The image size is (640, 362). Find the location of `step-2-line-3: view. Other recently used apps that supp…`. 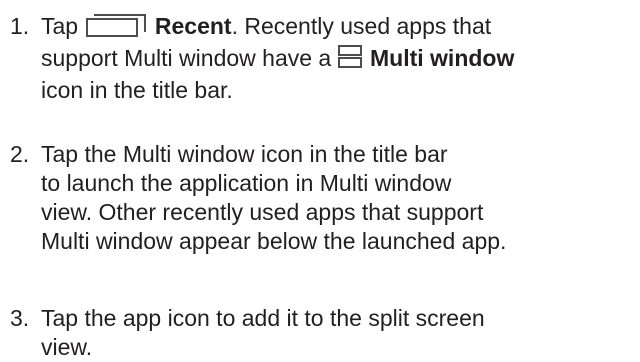

step-2-line-3: view. Other recently used apps that supp… is located at coordinates (262, 212).